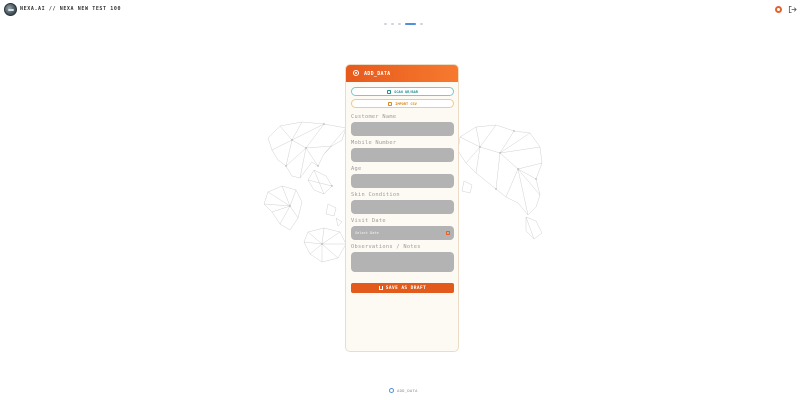 Image resolution: width=806 pixels, height=400 pixels. I want to click on globe-logo-icon, so click(10, 9).